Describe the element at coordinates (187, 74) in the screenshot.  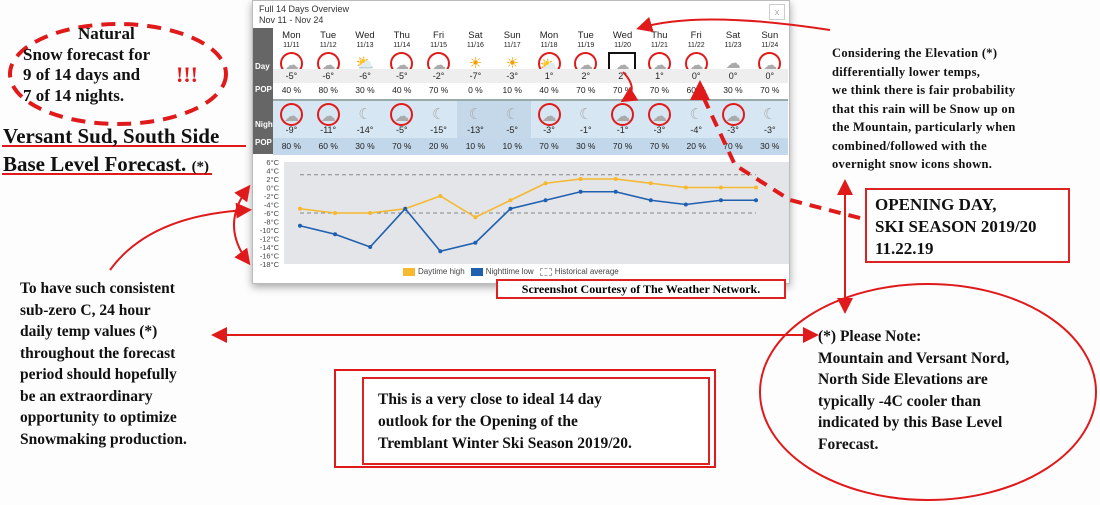
I see `exclamation: !!!` at that location.